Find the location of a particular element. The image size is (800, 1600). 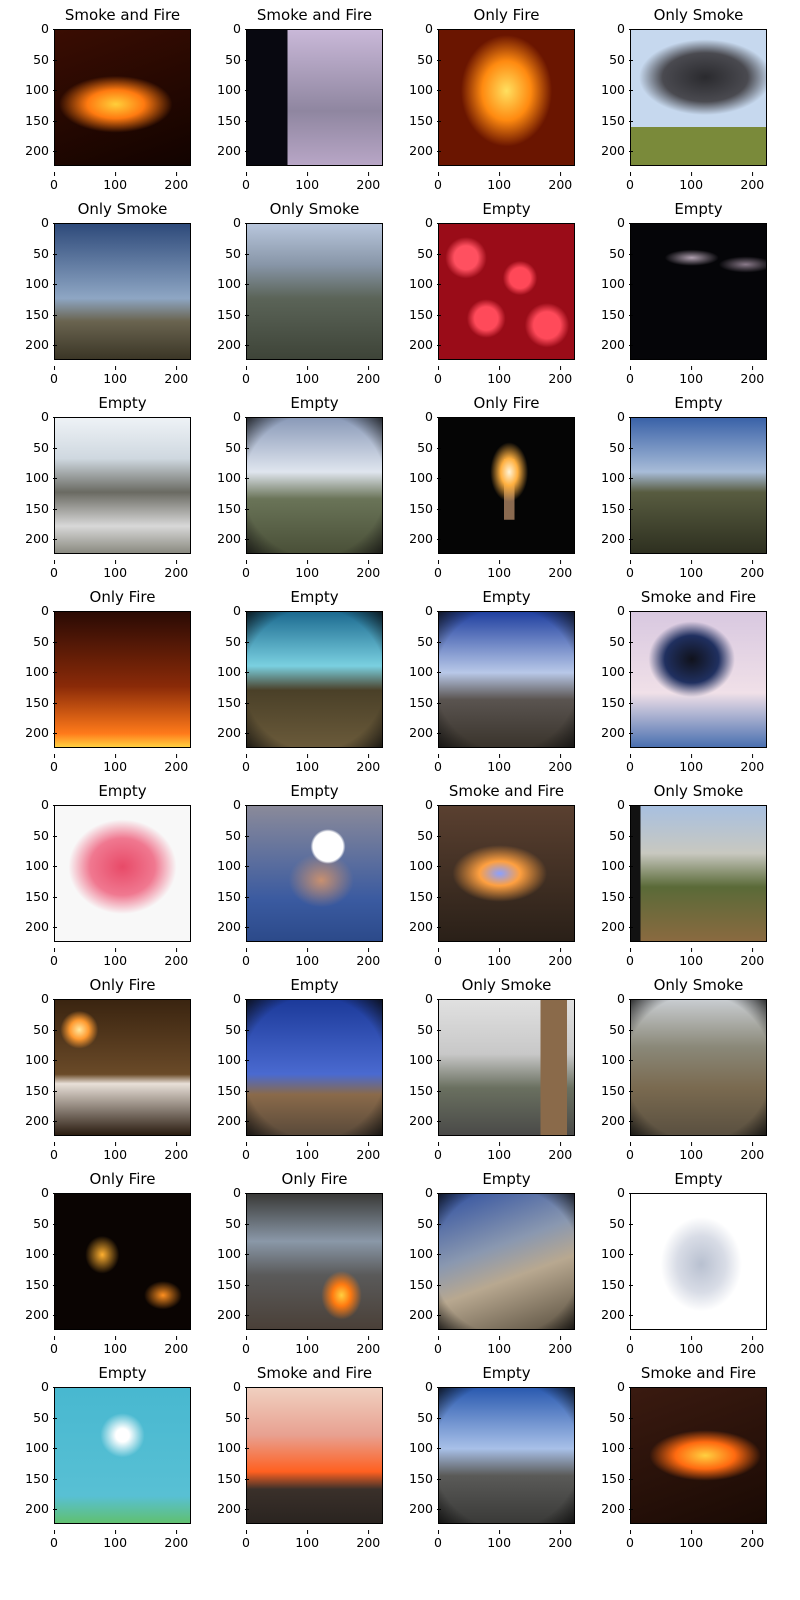

panel-title: Only Smoke is located at coordinates (698, 985).